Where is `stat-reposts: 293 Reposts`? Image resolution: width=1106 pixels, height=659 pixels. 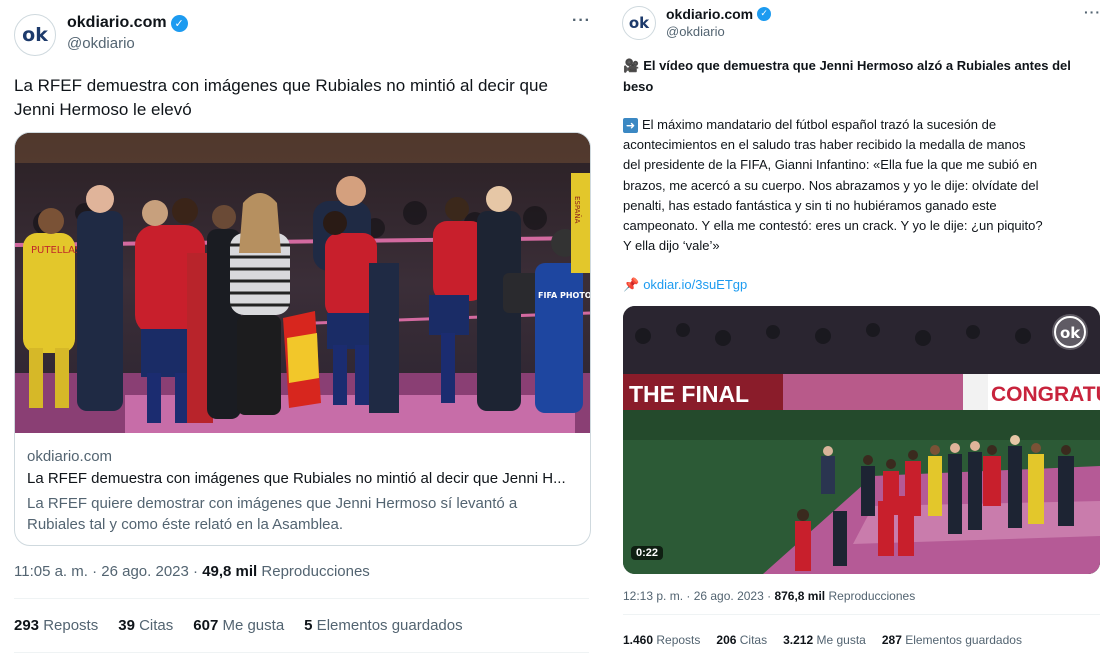
stat-reposts: 293 Reposts is located at coordinates (56, 625).